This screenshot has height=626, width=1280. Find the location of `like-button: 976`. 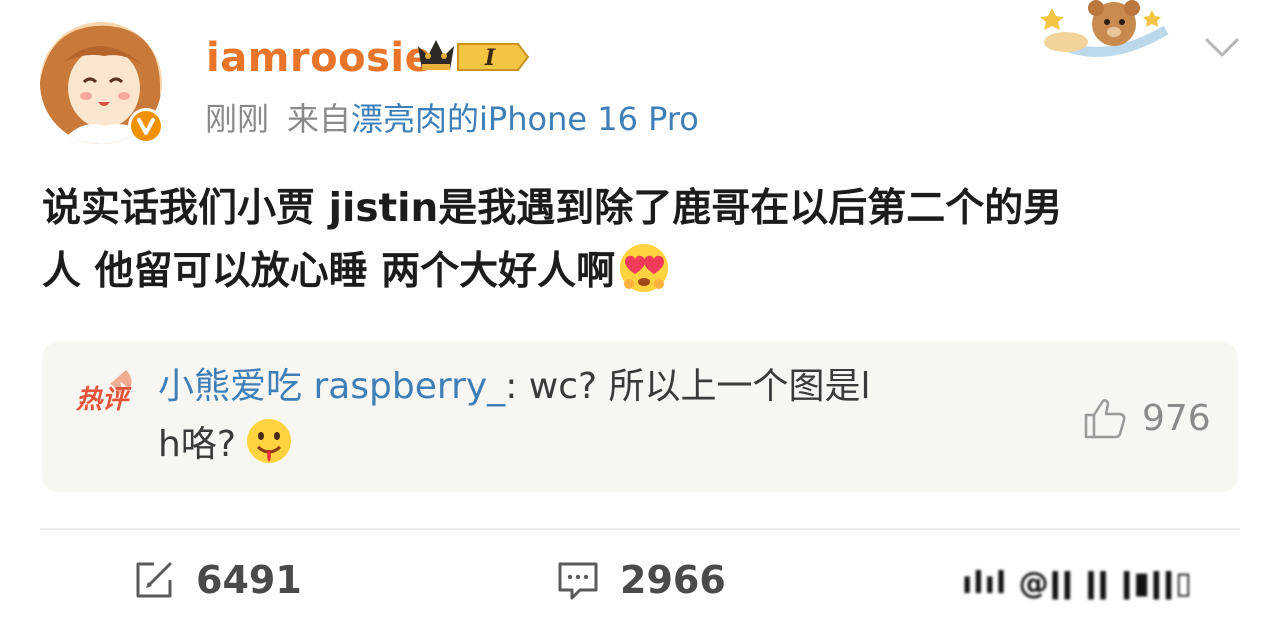

like-button: 976 is located at coordinates (1146, 418).